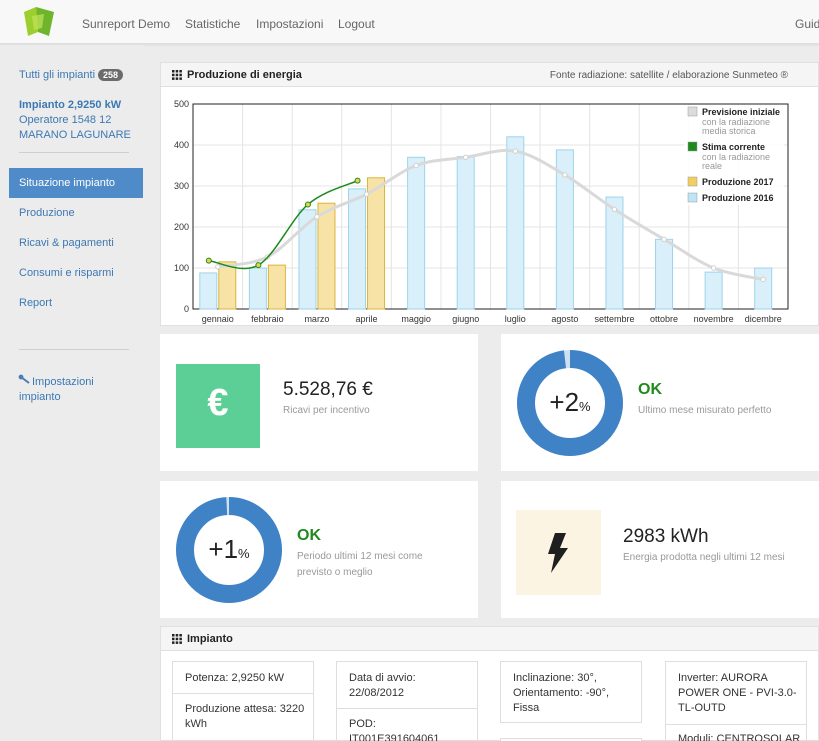  I want to click on estimate-point, so click(307, 204).